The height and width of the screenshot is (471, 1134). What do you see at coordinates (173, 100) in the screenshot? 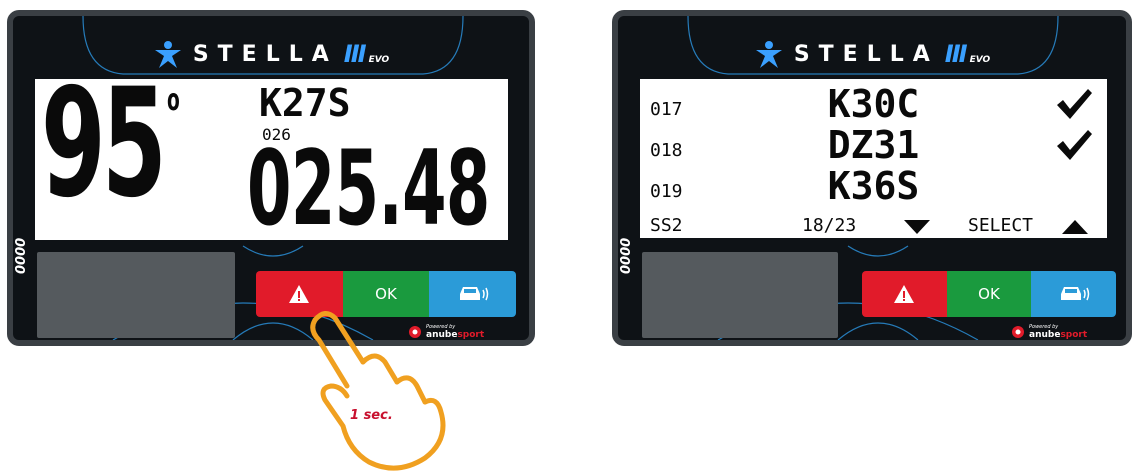
I see `degree-symbol: o` at bounding box center [173, 100].